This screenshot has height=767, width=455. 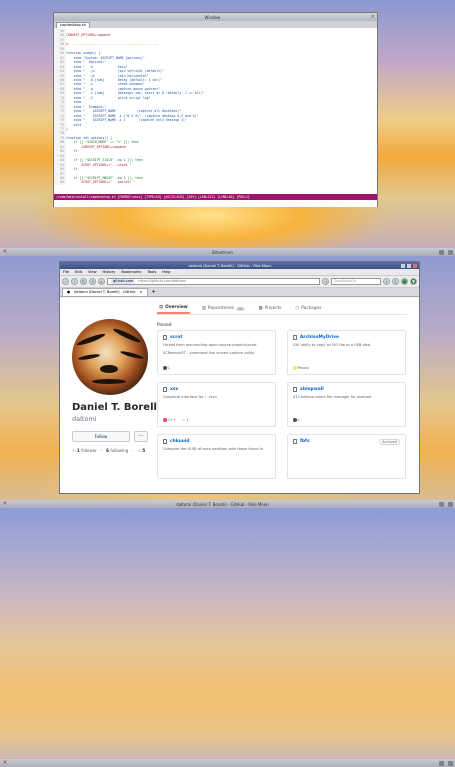 What do you see at coordinates (173, 308) in the screenshot?
I see `tab-overview: ▤ Overview` at bounding box center [173, 308].